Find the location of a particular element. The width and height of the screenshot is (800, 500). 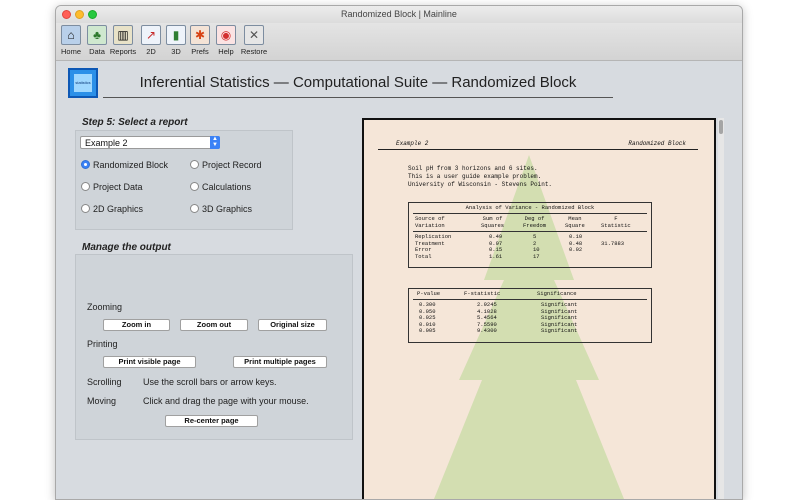

anova-header-ss: Sum of Squares is located at coordinates (493, 222).